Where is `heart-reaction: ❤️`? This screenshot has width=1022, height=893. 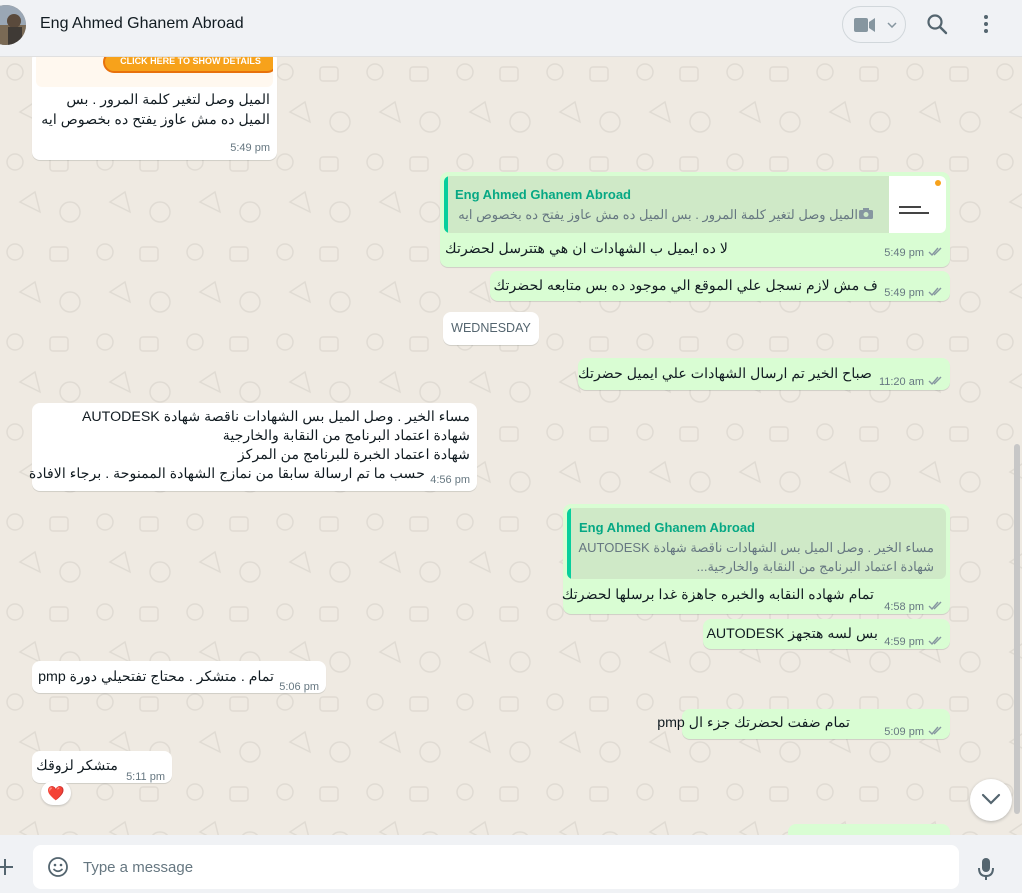
heart-reaction: ❤️ is located at coordinates (56, 793).